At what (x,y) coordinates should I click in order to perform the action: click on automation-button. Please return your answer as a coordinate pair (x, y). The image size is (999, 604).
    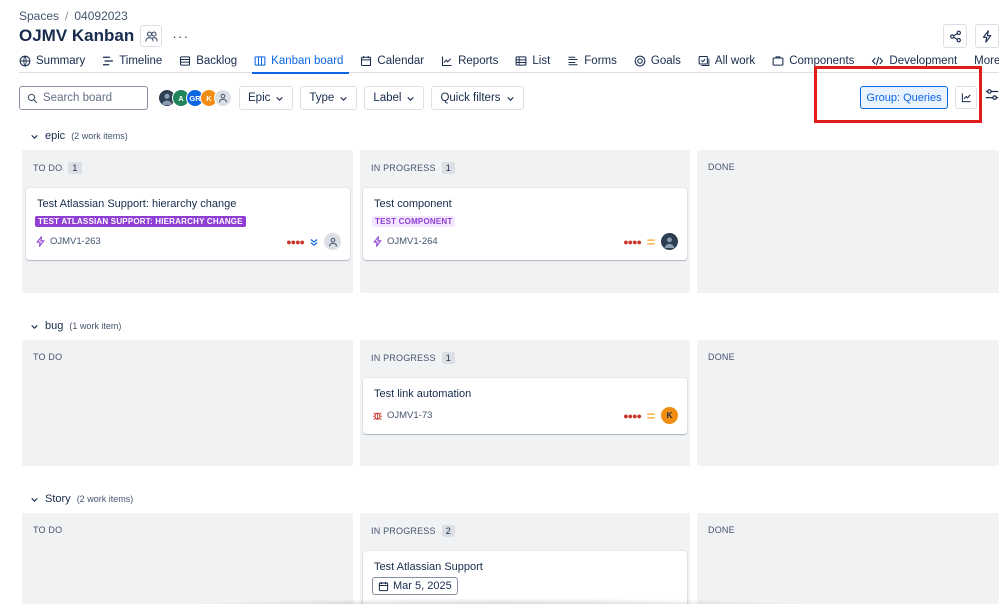
    Looking at the image, I should click on (987, 36).